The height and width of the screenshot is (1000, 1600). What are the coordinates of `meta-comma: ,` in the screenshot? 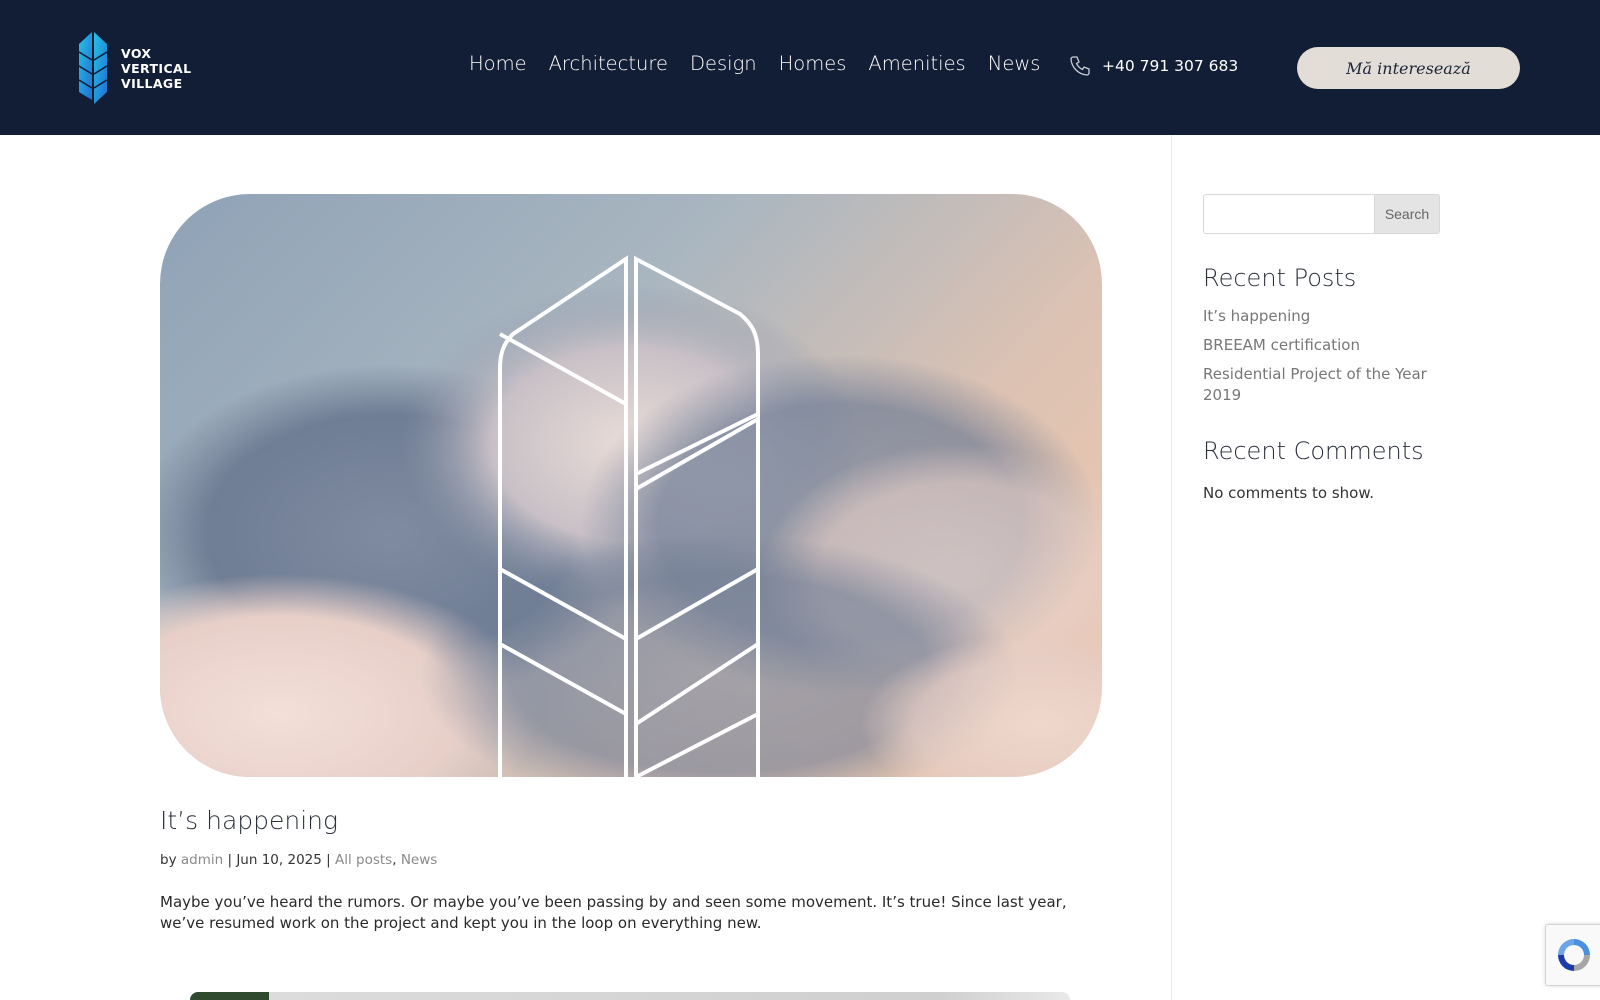 It's located at (394, 860).